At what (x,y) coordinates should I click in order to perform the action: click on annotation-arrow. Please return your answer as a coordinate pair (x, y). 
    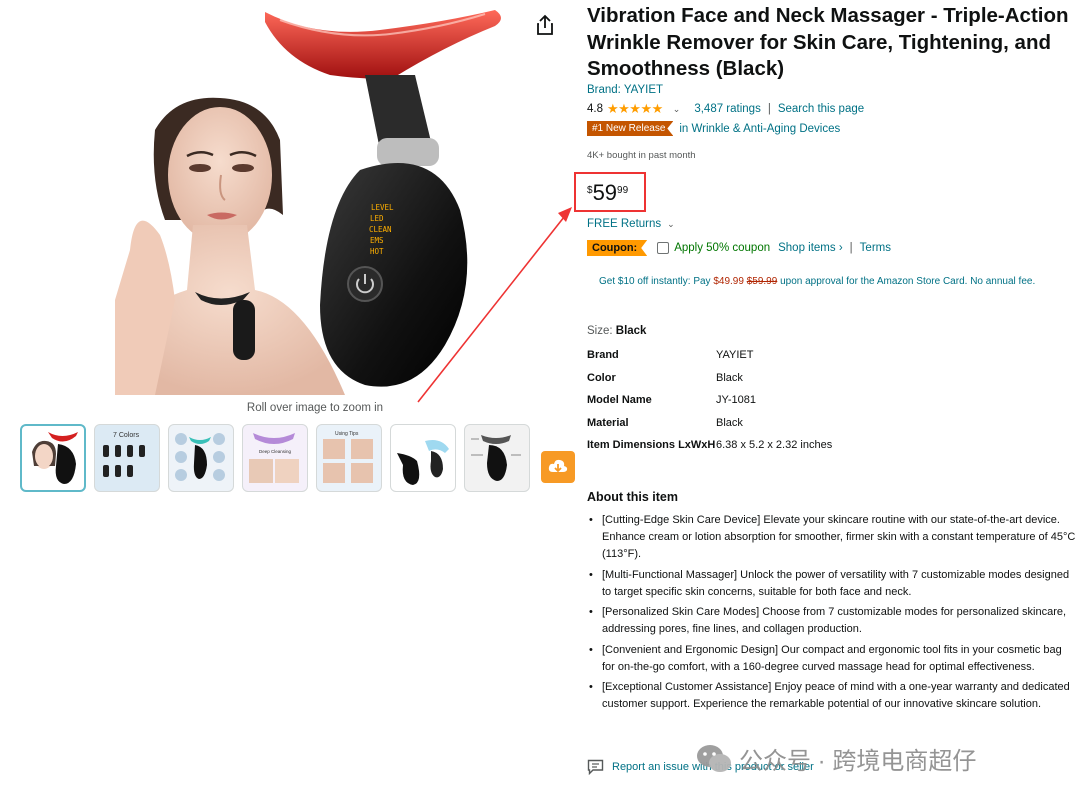
    Looking at the image, I should click on (494, 305).